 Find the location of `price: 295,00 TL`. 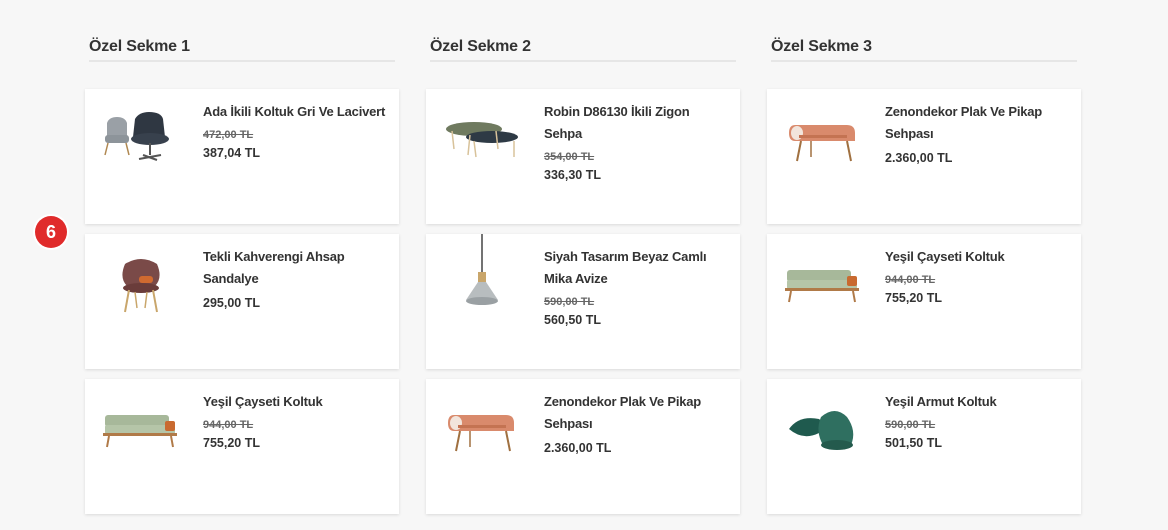

price: 295,00 TL is located at coordinates (231, 303).